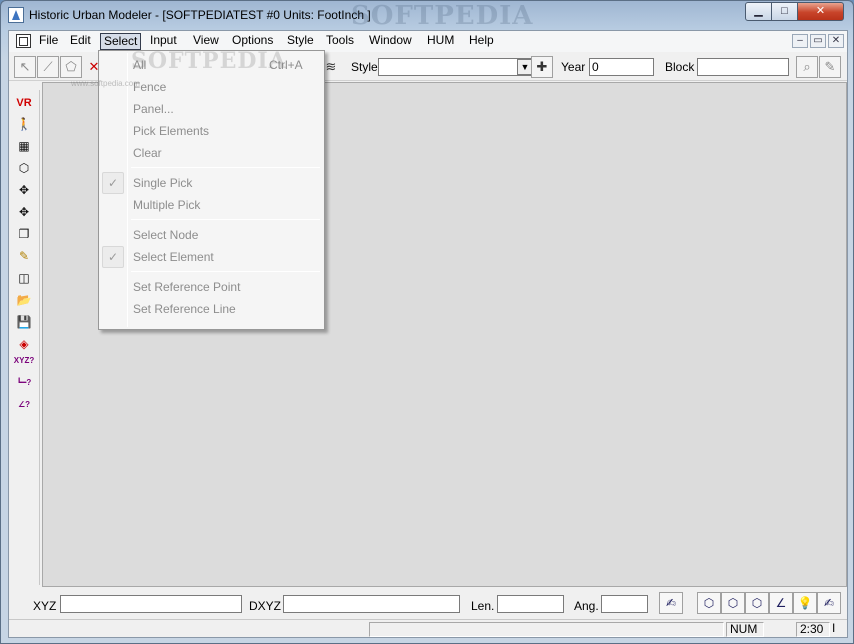 Image resolution: width=854 pixels, height=644 pixels. What do you see at coordinates (209, 61) in the screenshot?
I see `softpedia-watermark-menu: SOFTPEDIA` at bounding box center [209, 61].